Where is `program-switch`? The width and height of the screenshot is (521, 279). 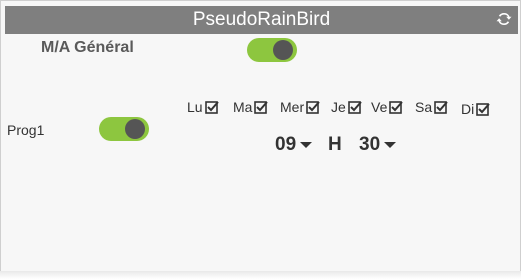
program-switch is located at coordinates (124, 129).